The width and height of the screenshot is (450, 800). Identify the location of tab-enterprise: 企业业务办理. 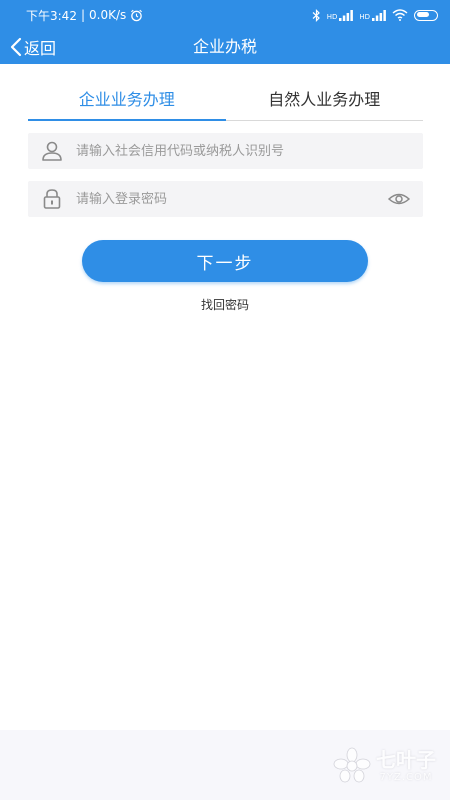
(127, 101).